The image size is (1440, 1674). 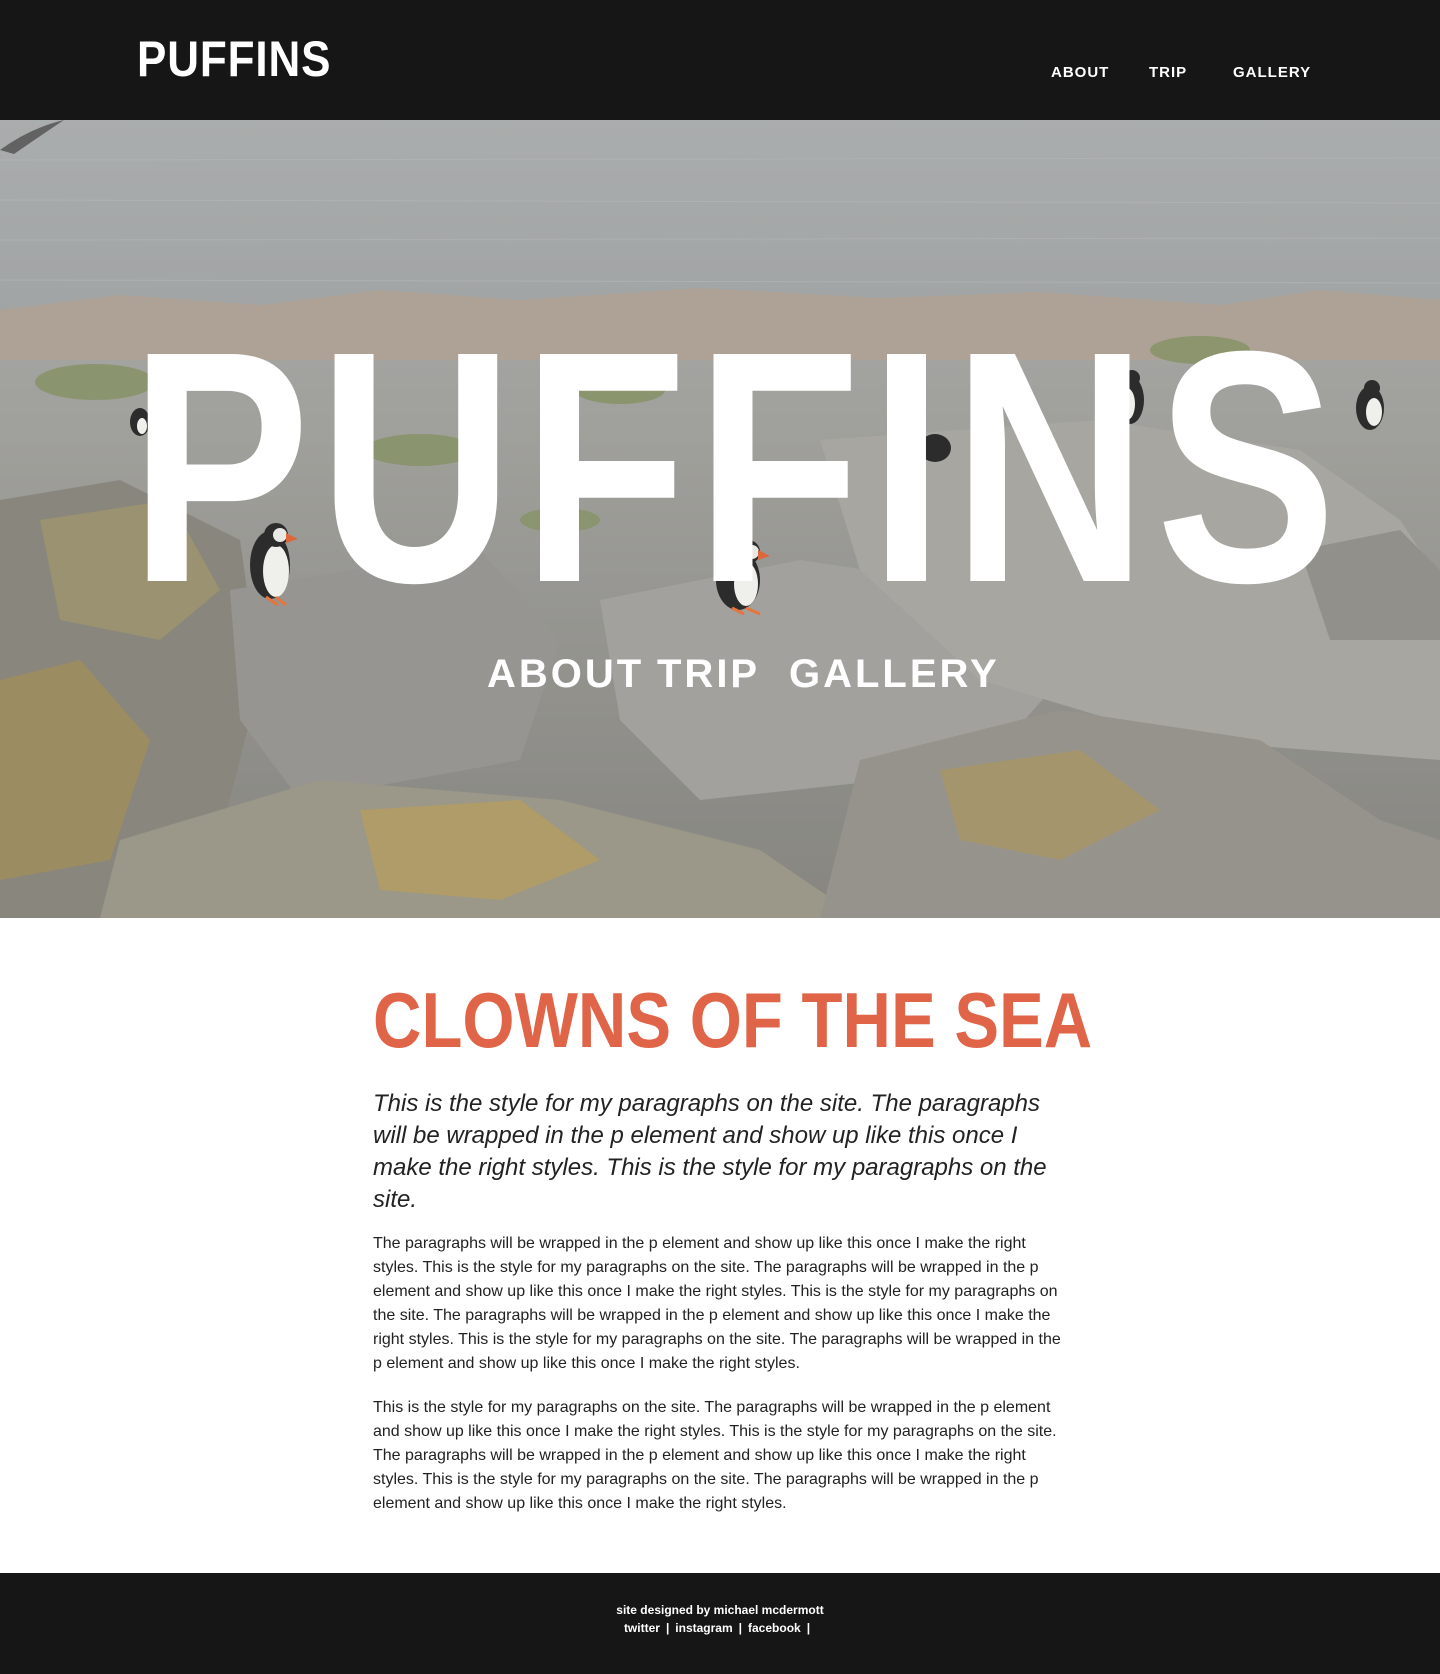 What do you see at coordinates (720, 1610) in the screenshot?
I see `footer-credit: site designed by michael mcdermott` at bounding box center [720, 1610].